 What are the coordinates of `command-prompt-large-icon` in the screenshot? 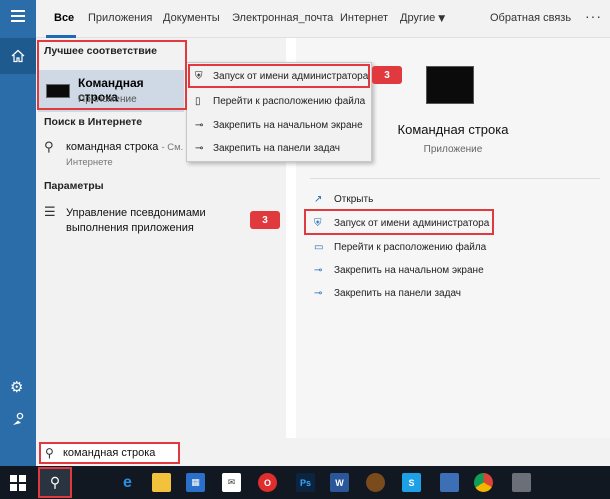 It's located at (450, 85).